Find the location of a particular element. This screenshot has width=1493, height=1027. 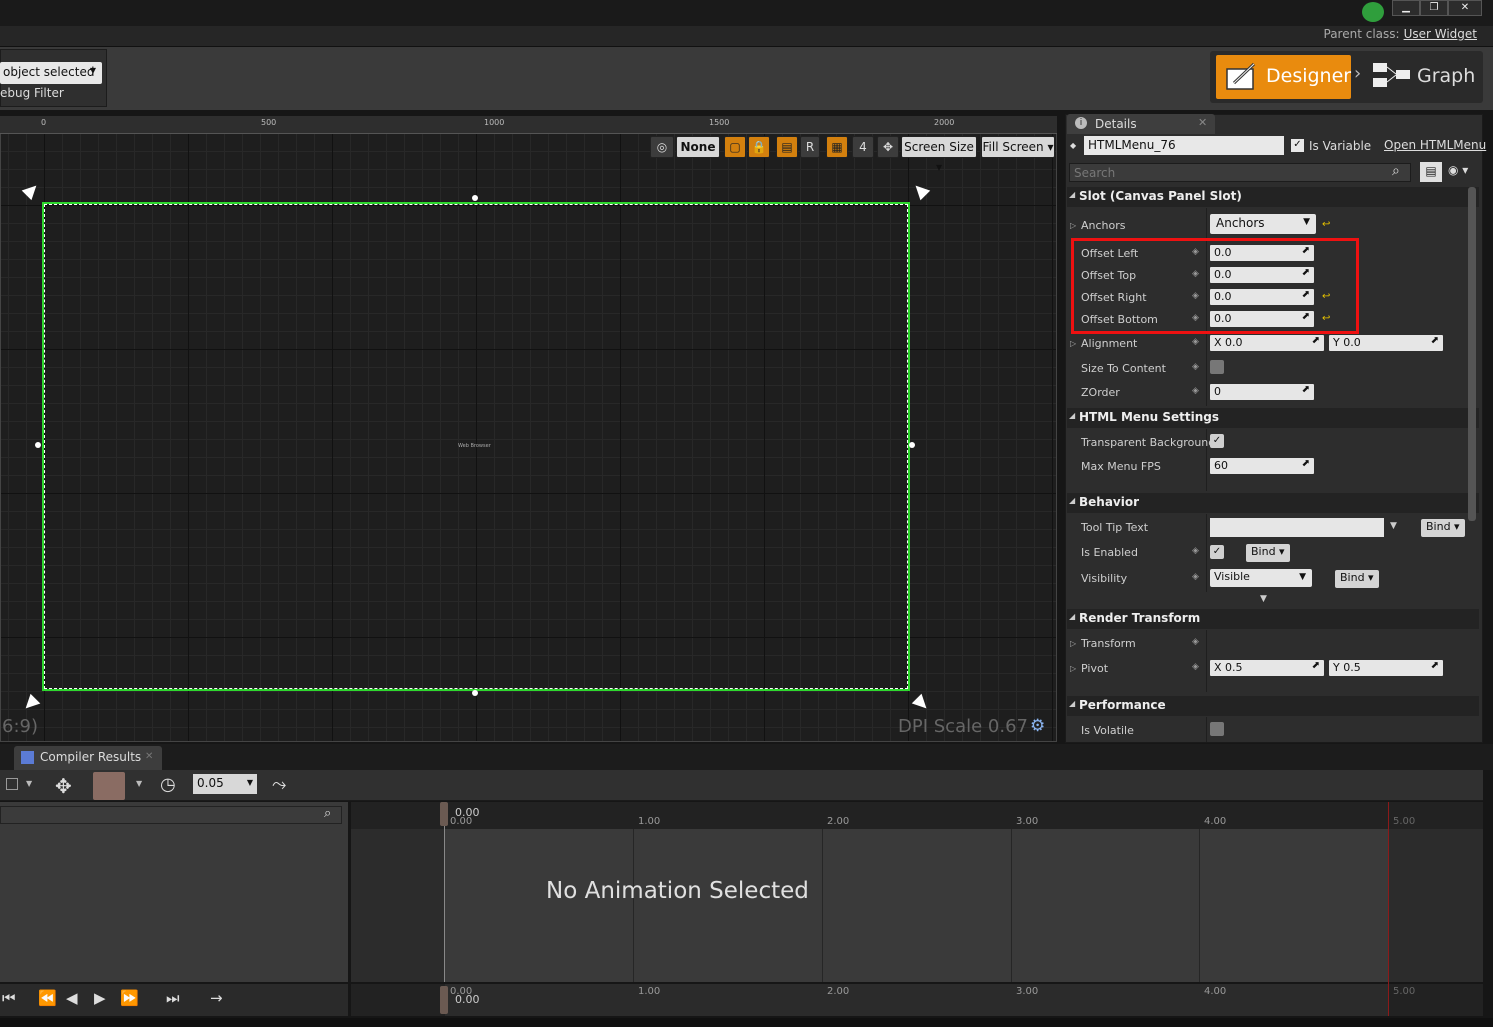

anchors-dropdown: Anchors ▼ is located at coordinates (1263, 224).